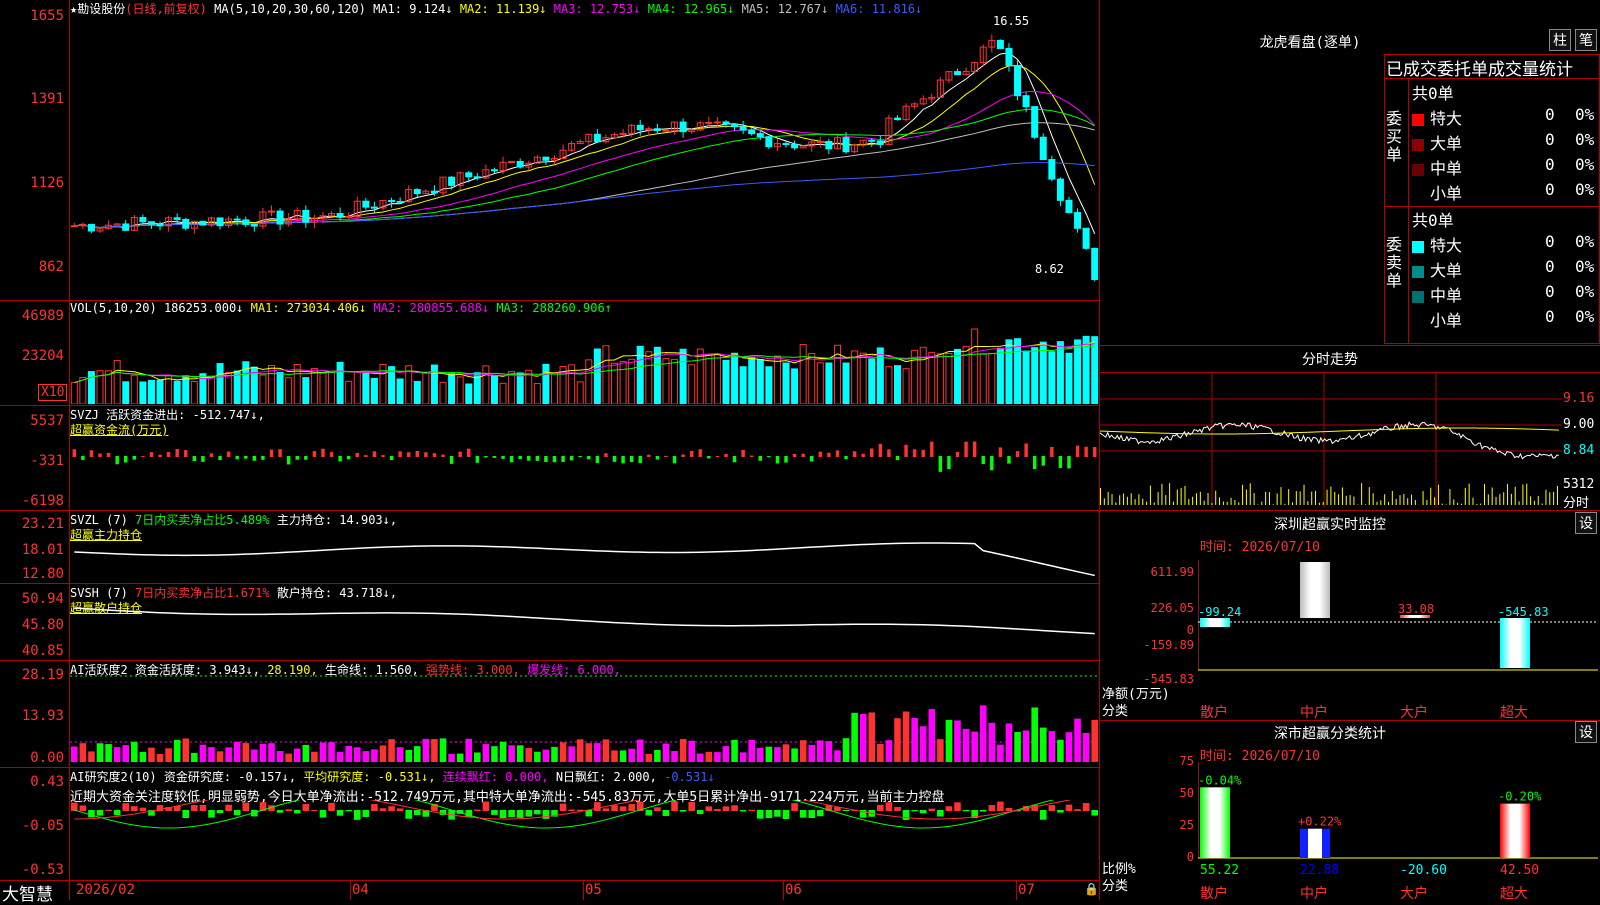 The image size is (1600, 905). I want to click on intraday-chart, so click(1331, 440).